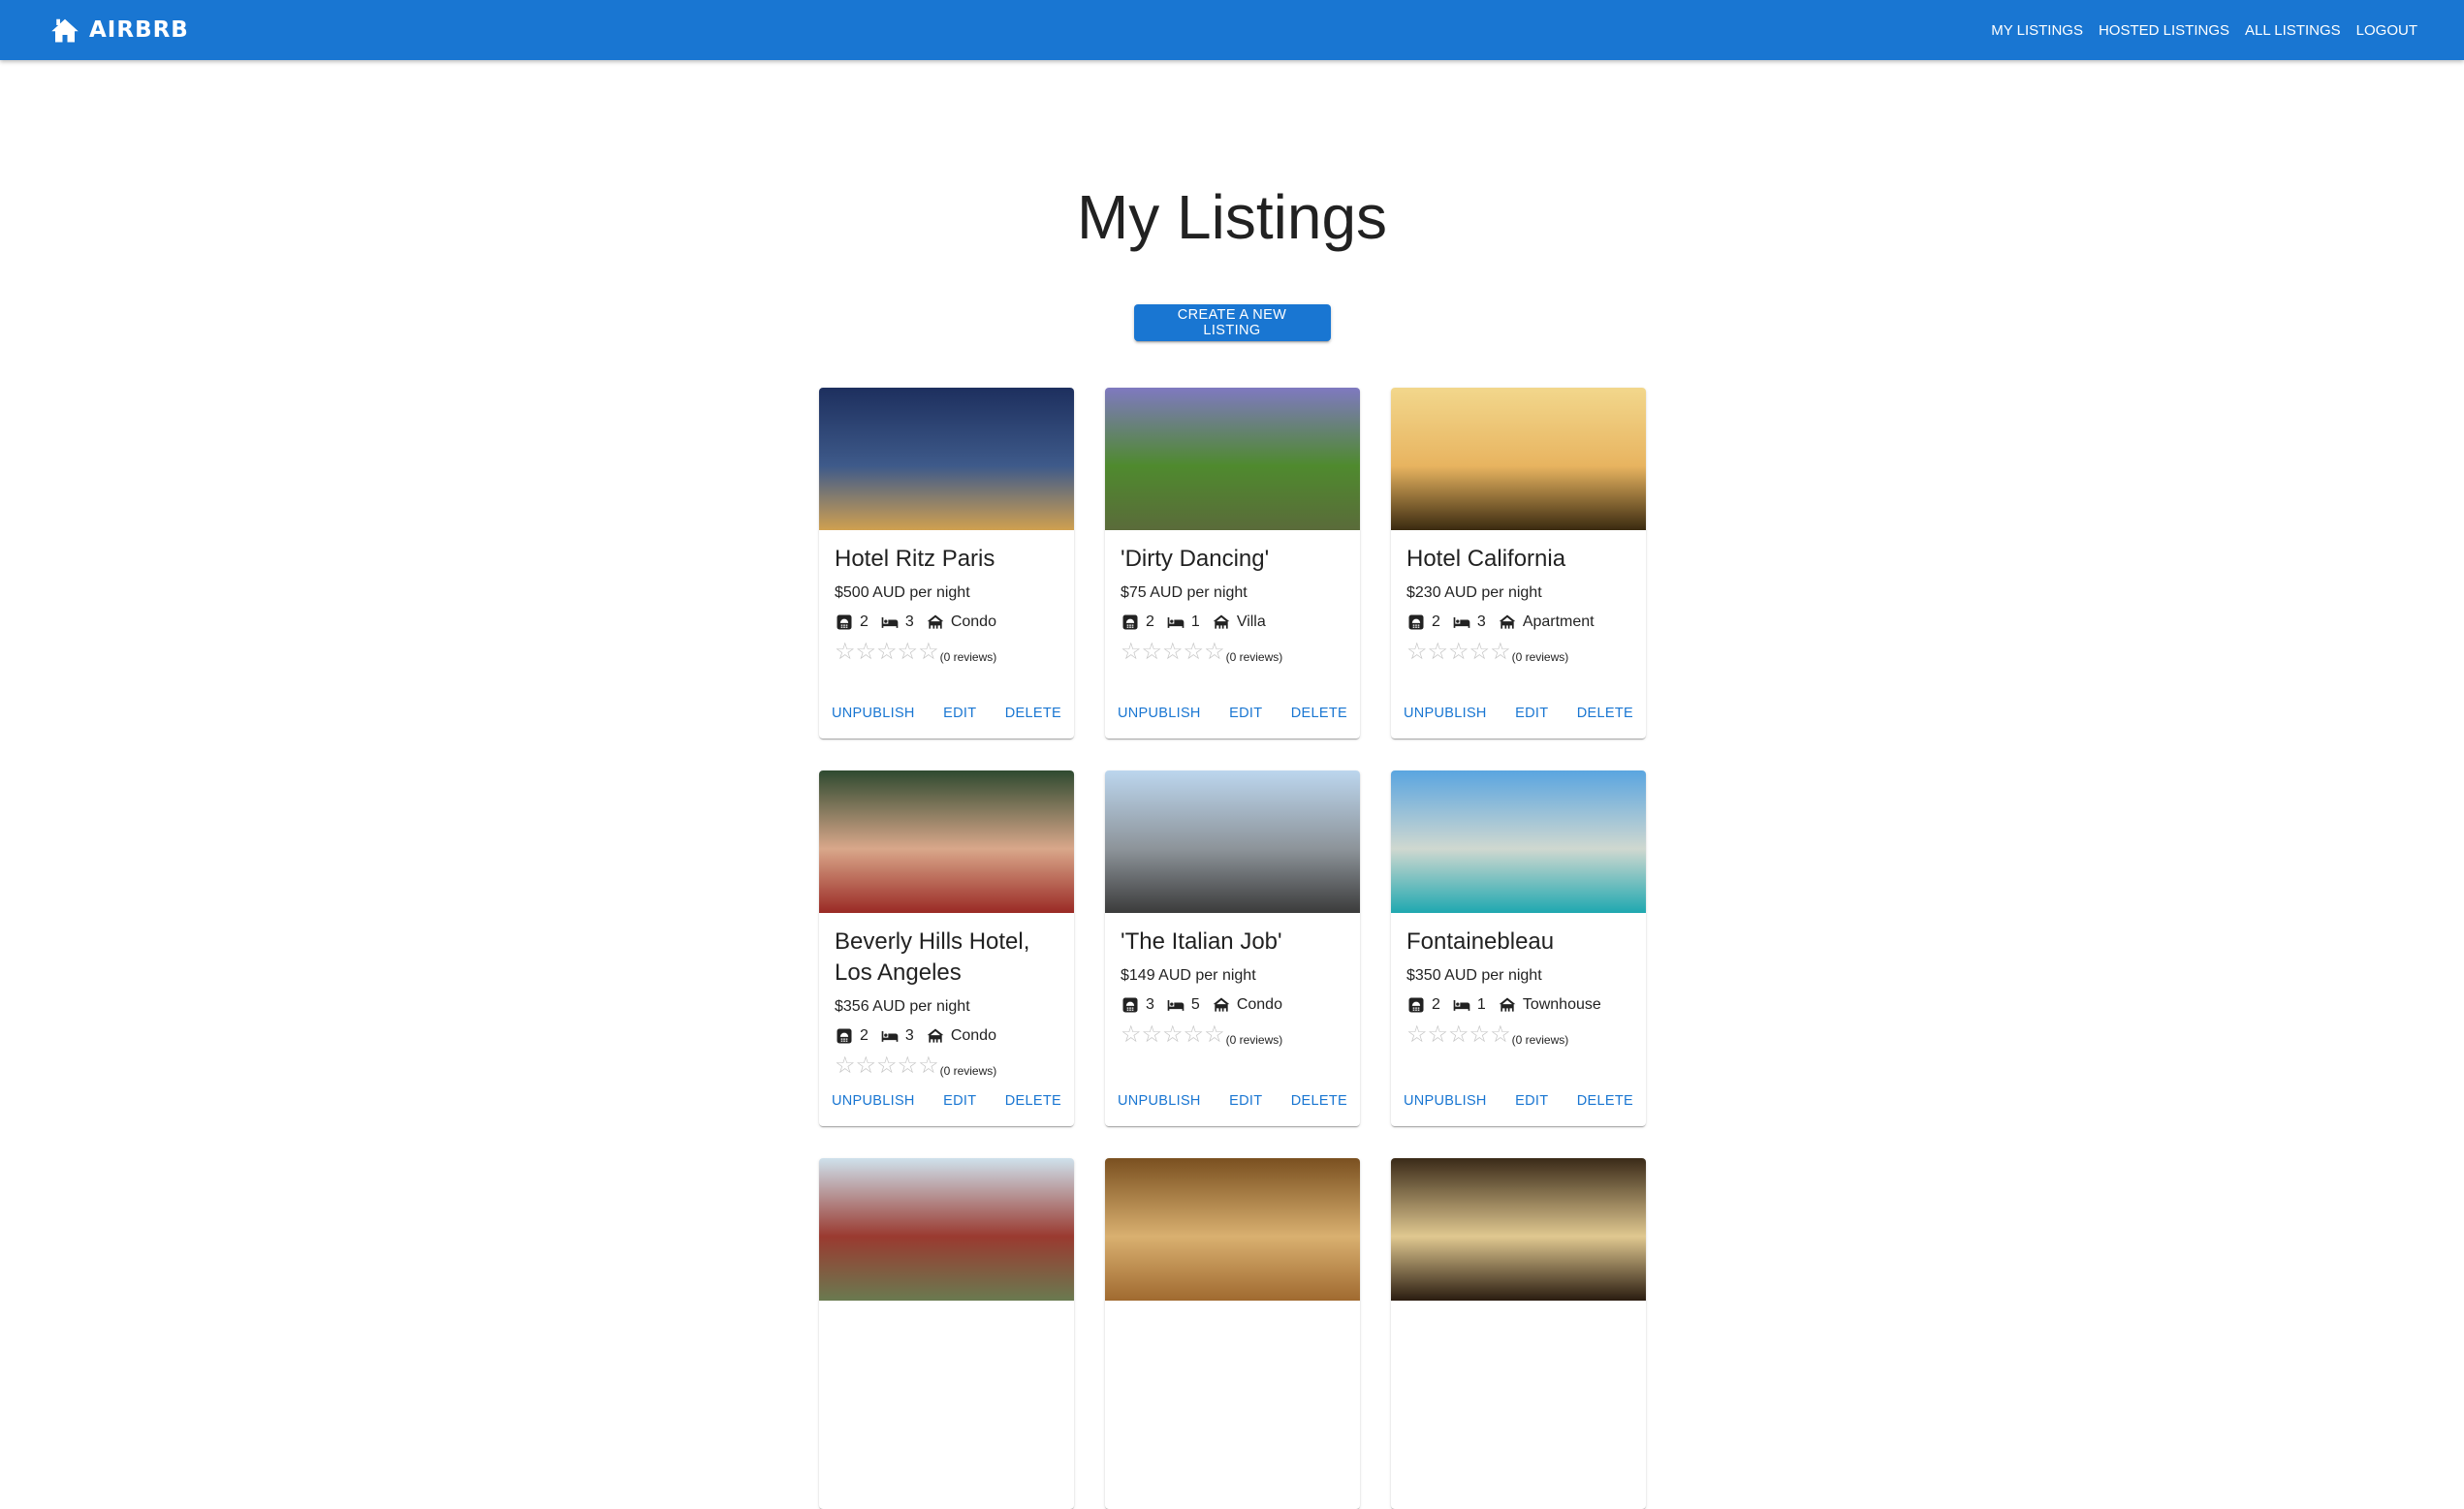 This screenshot has width=2464, height=1509. What do you see at coordinates (2164, 31) in the screenshot?
I see `nav-hosted-listings: HOSTED LISTINGS` at bounding box center [2164, 31].